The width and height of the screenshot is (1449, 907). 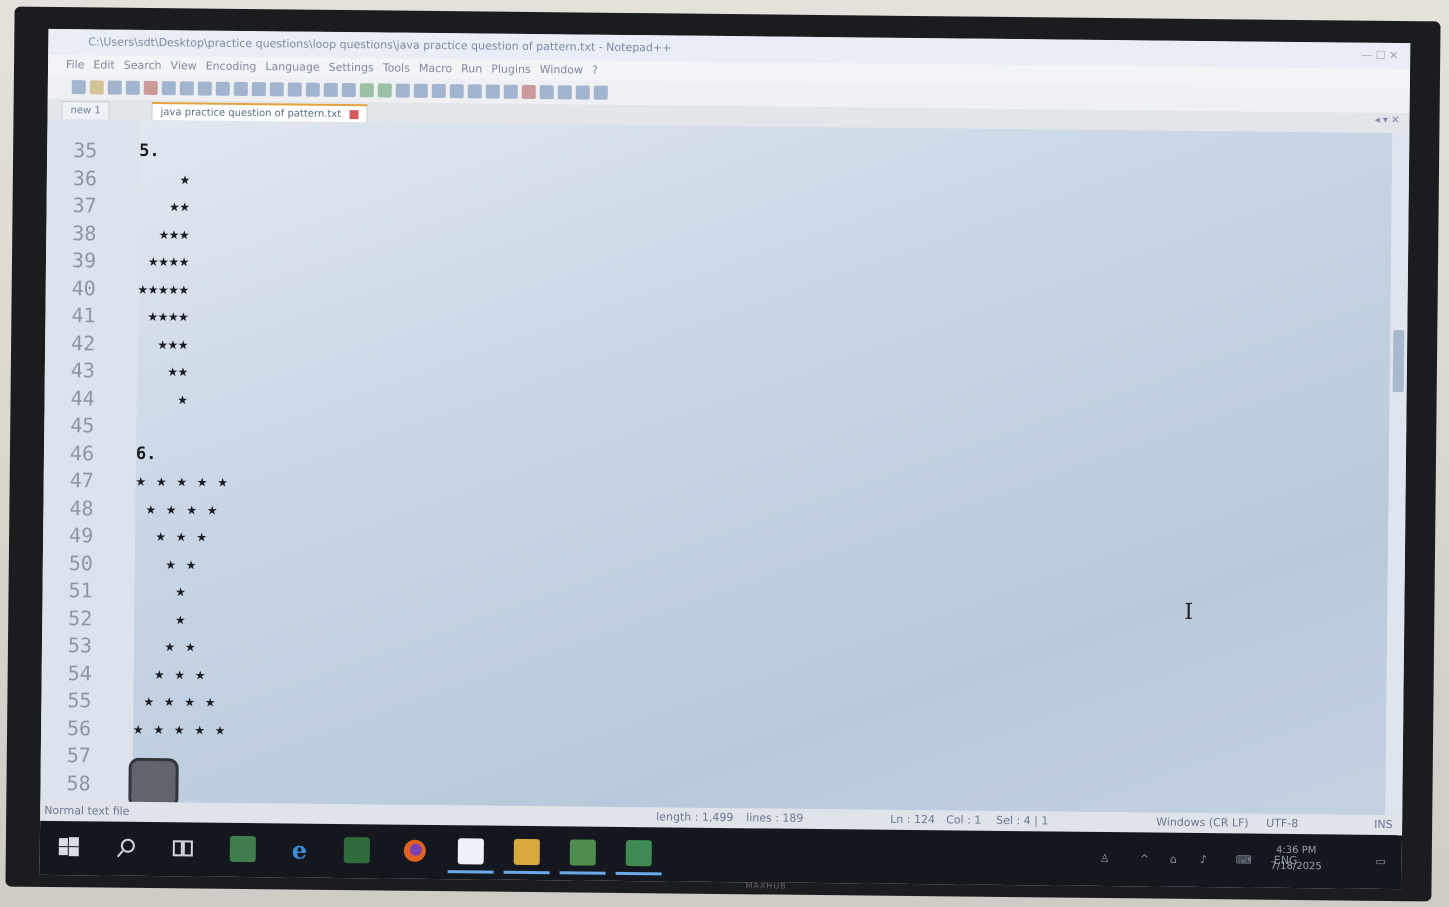 What do you see at coordinates (150, 88) in the screenshot?
I see `close-icon` at bounding box center [150, 88].